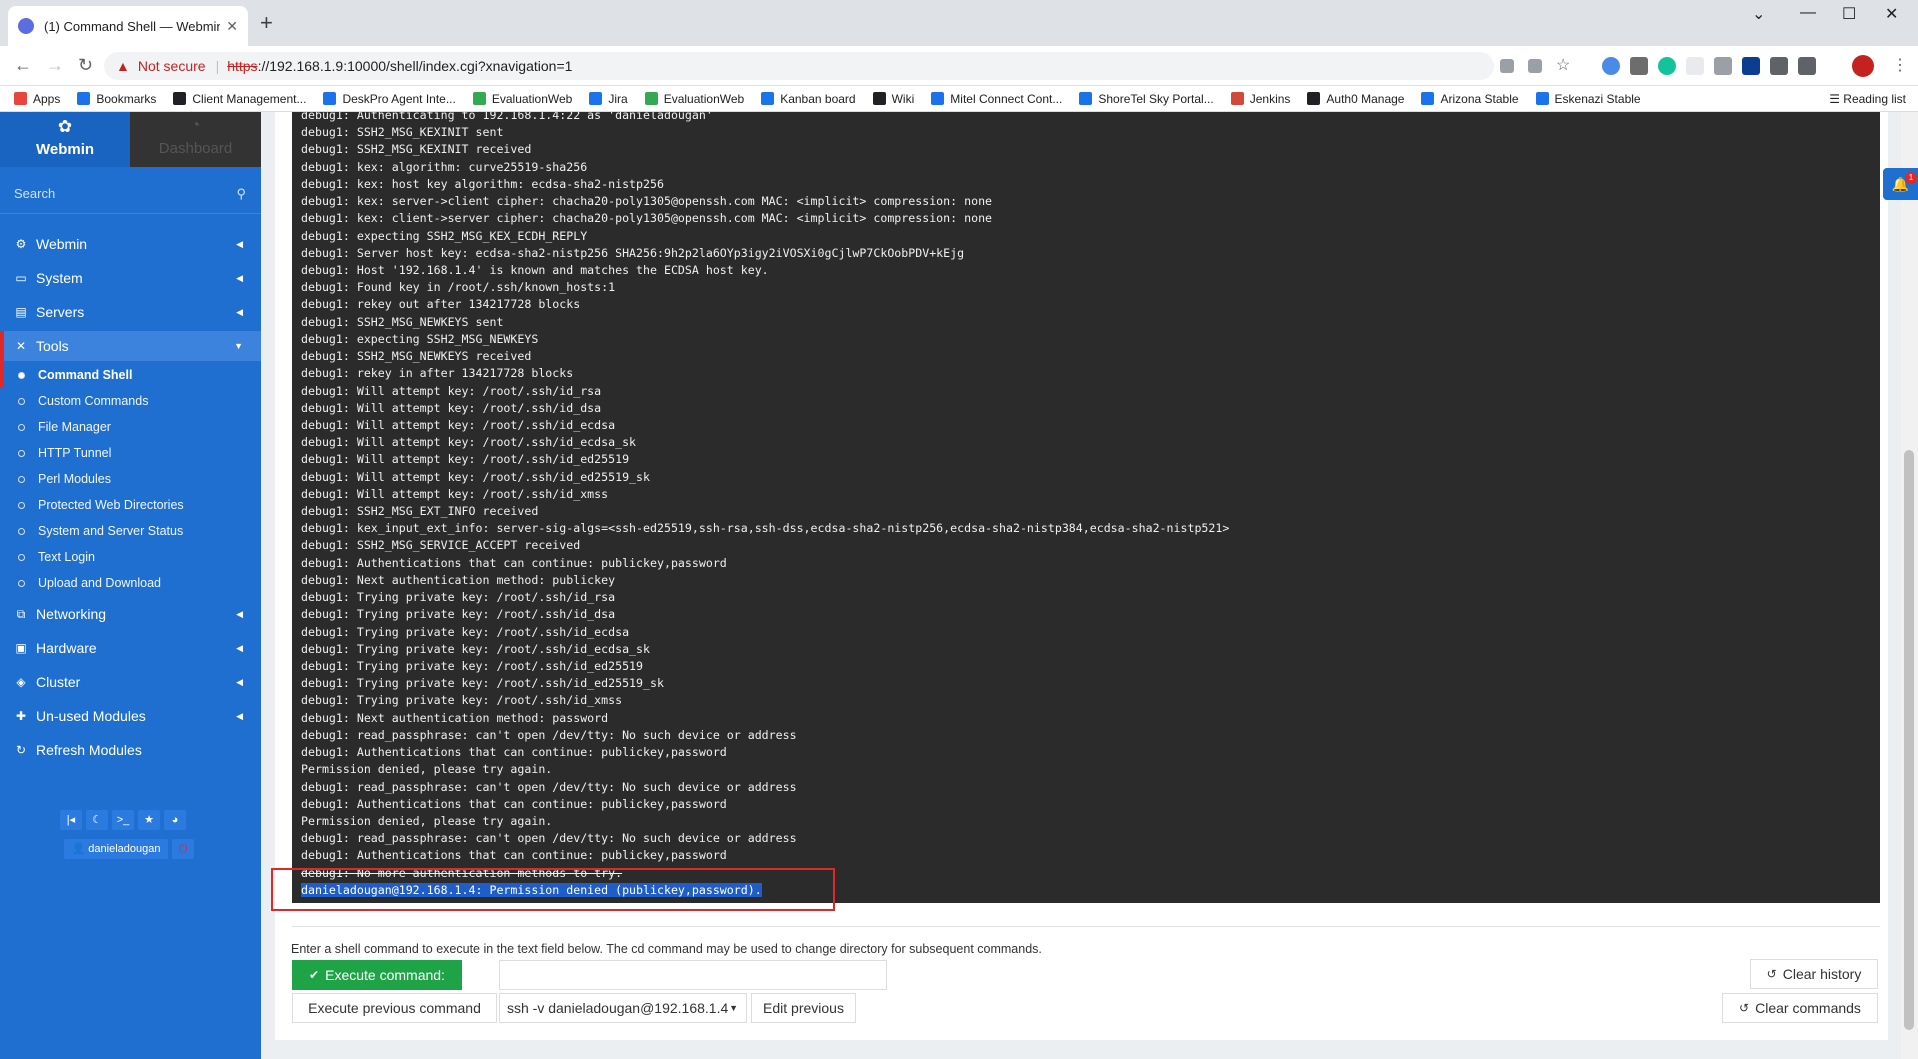 This screenshot has width=1918, height=1059. Describe the element at coordinates (618, 1008) in the screenshot. I see `previous-command-value: ssh -v danieladougan@192.168.1.4` at that location.